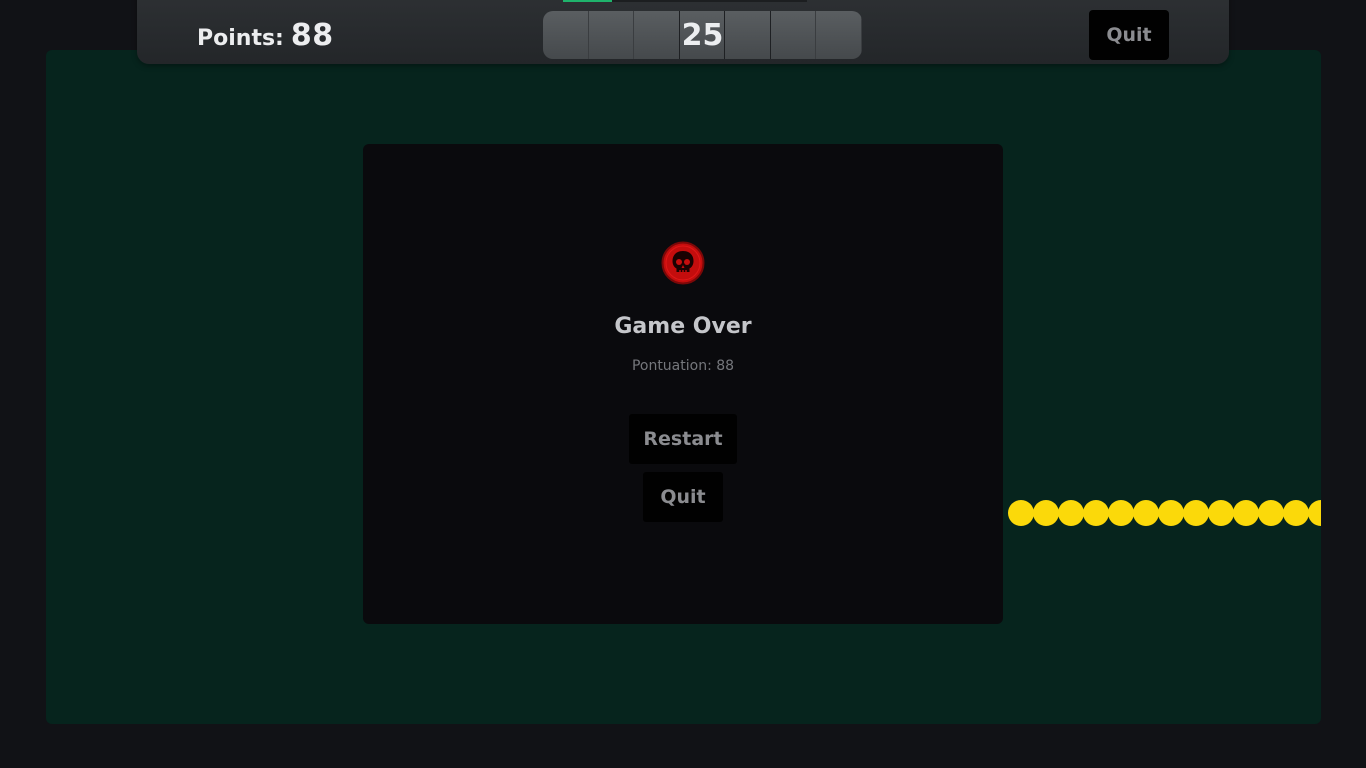 This screenshot has width=1366, height=768. Describe the element at coordinates (683, 439) in the screenshot. I see `restart-button: Restart` at that location.